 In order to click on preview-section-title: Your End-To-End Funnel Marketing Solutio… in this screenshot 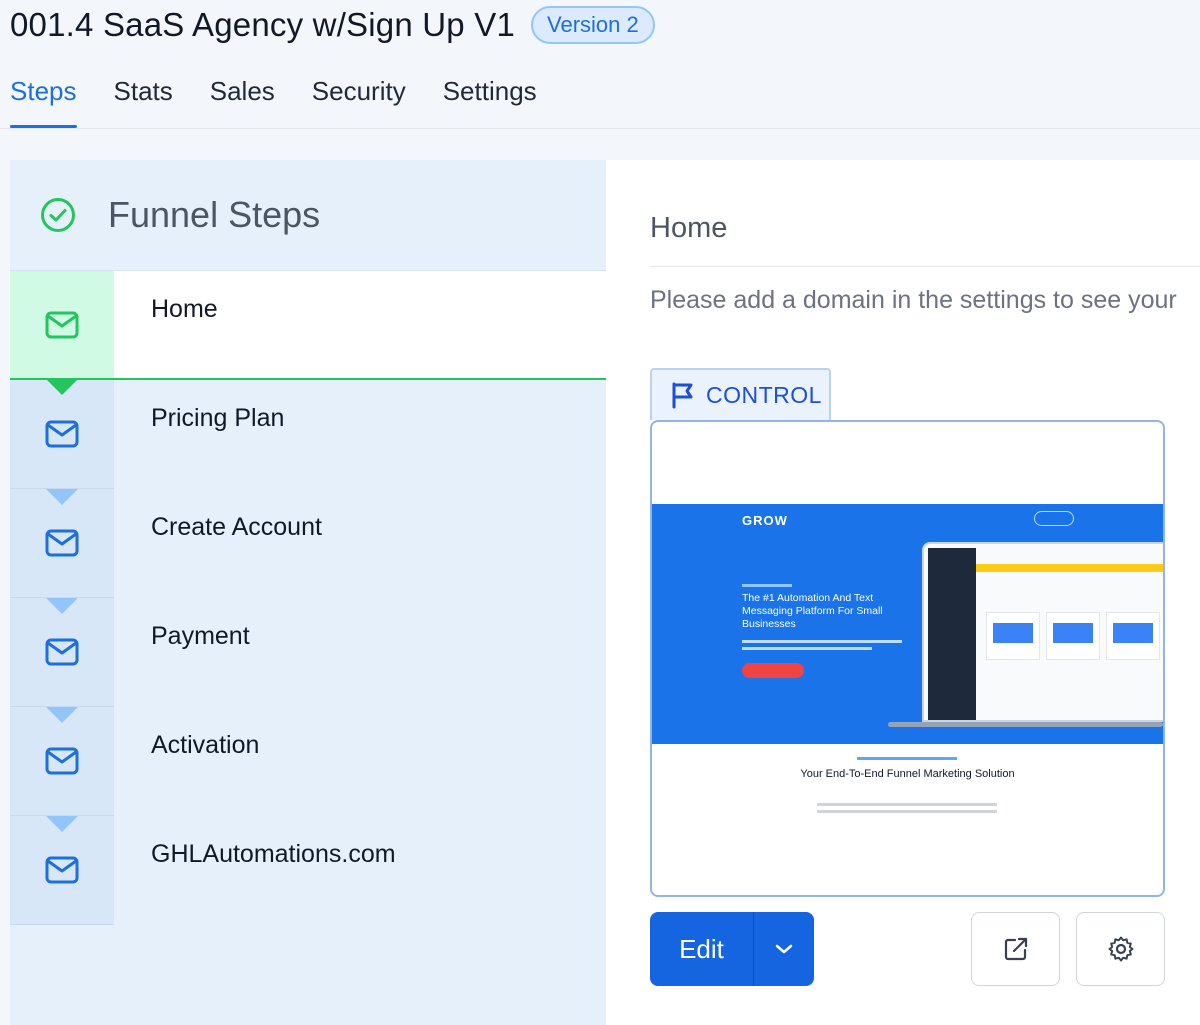, I will do `click(907, 774)`.